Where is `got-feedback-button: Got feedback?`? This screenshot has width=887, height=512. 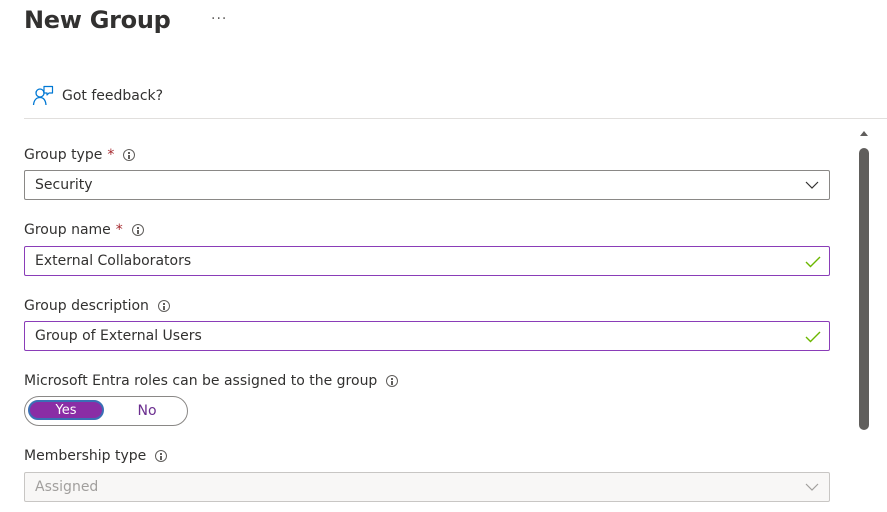 got-feedback-button: Got feedback? is located at coordinates (97, 96).